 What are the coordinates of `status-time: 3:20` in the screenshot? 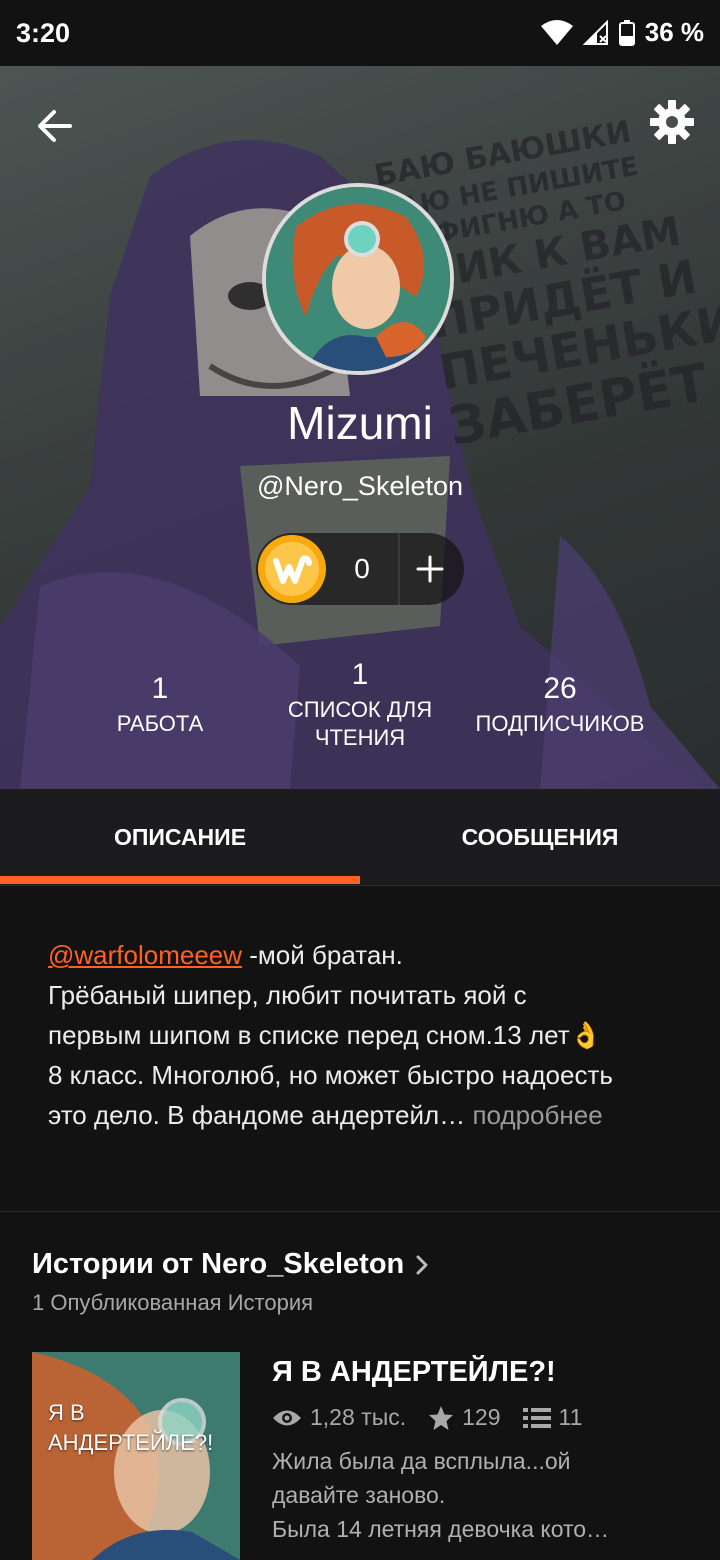 It's located at (43, 33).